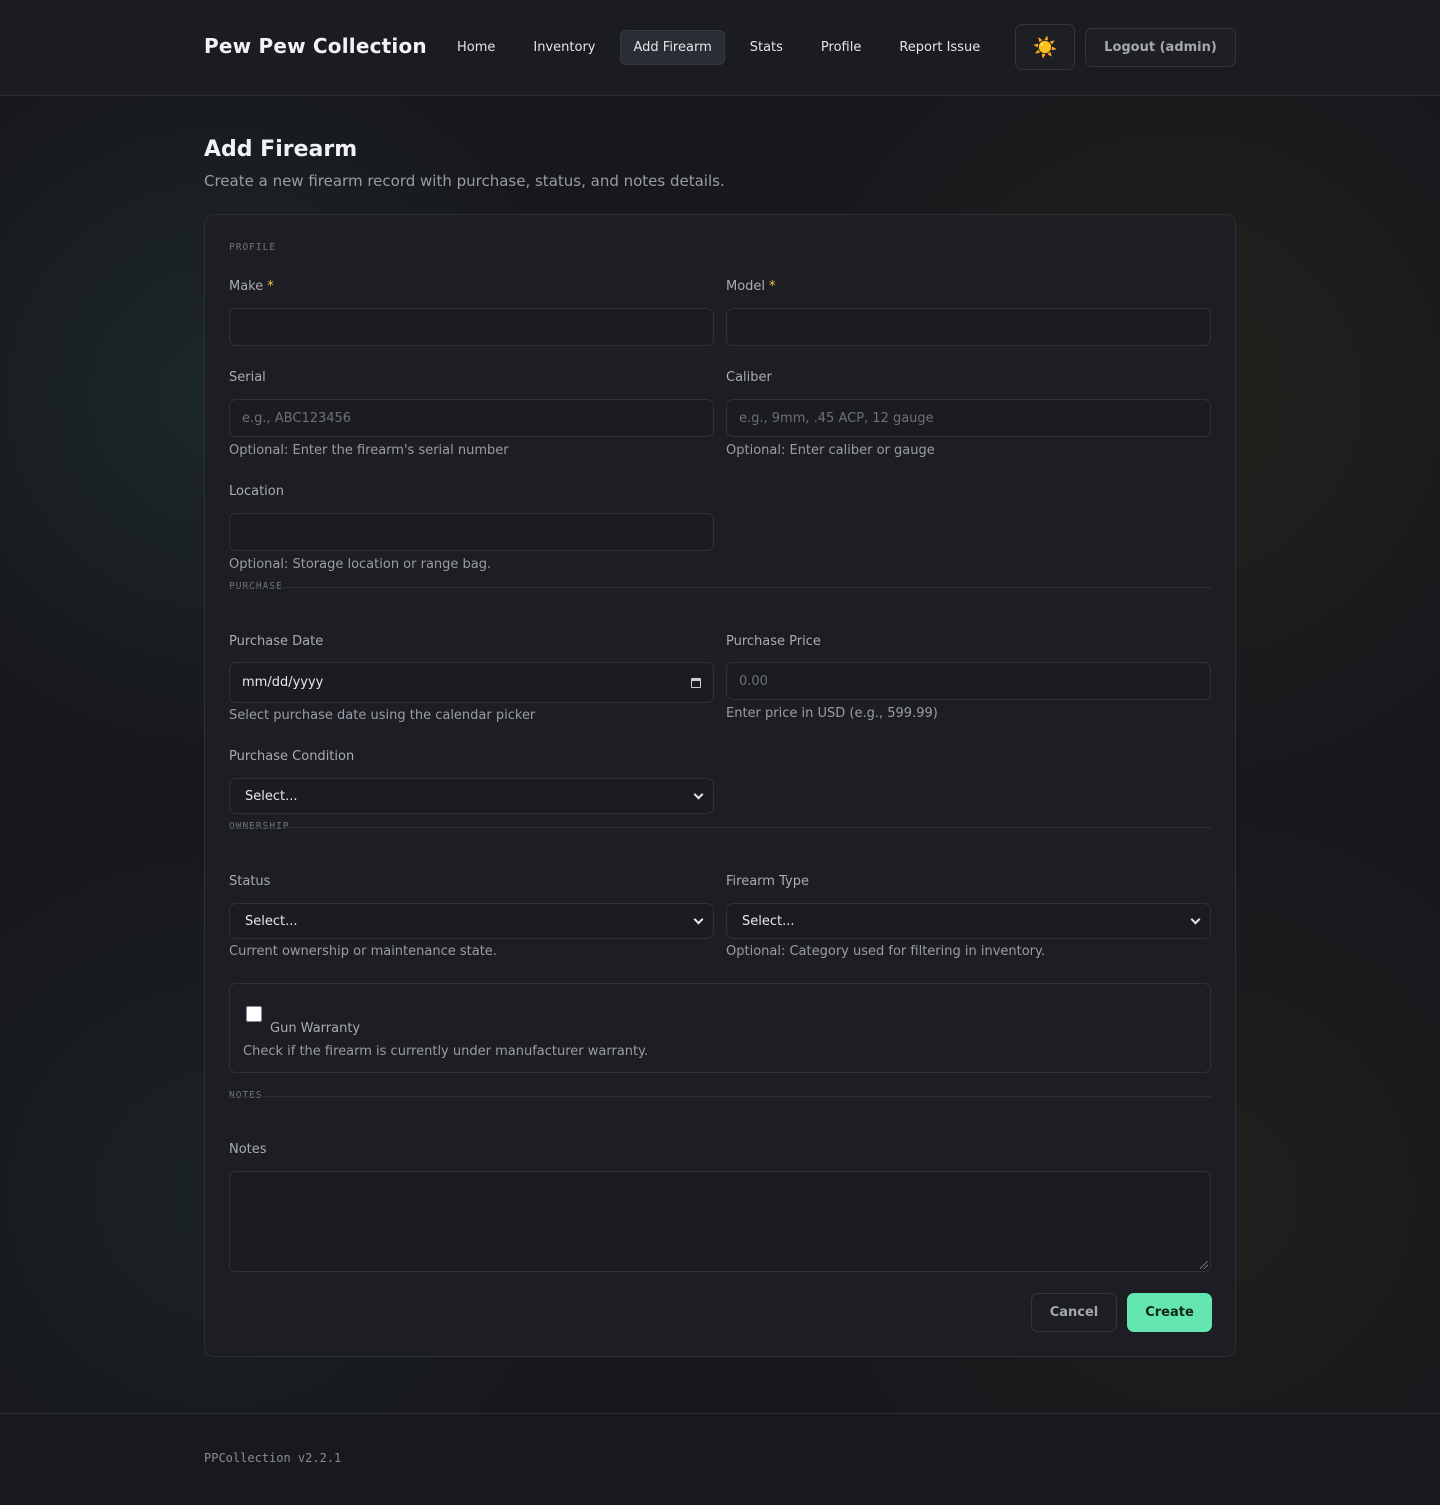  Describe the element at coordinates (360, 564) in the screenshot. I see `location-help: Optional: Storage location or range bag.` at that location.